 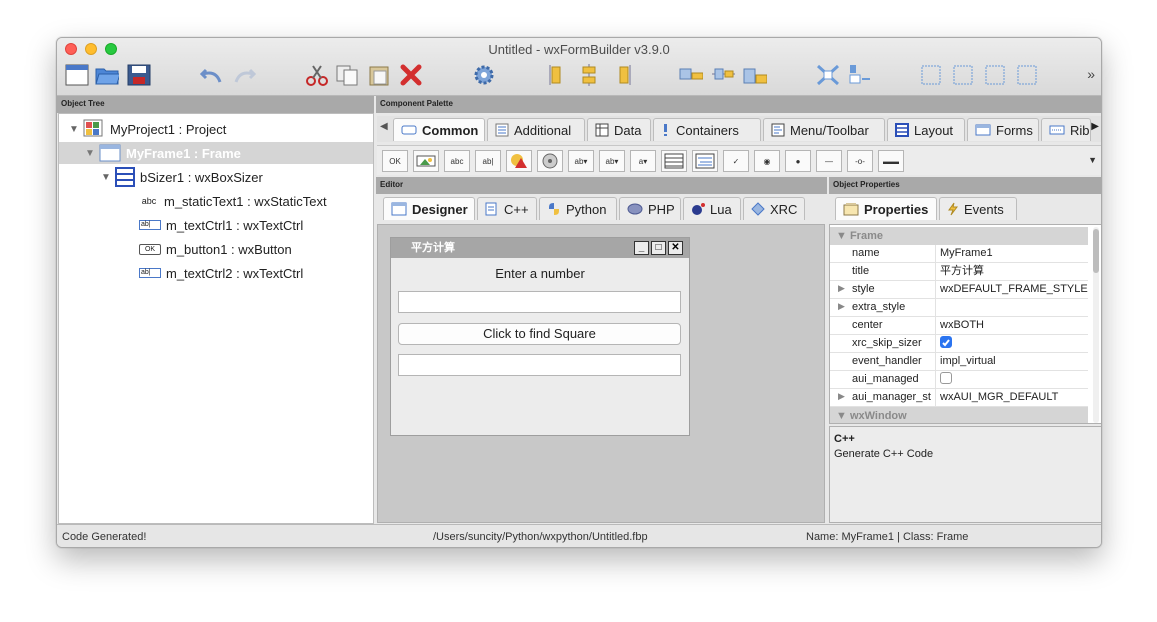 I want to click on palette-radio-icon: ●, so click(x=798, y=161).